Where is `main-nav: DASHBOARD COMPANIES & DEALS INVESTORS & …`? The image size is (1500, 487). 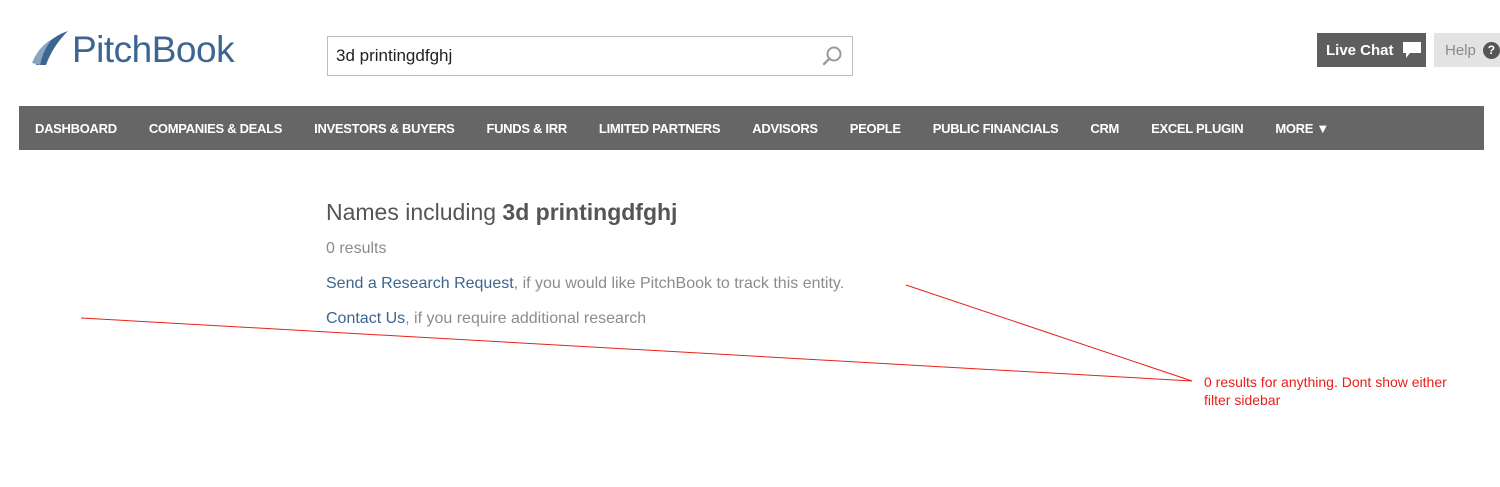 main-nav: DASHBOARD COMPANIES & DEALS INVESTORS & … is located at coordinates (751, 128).